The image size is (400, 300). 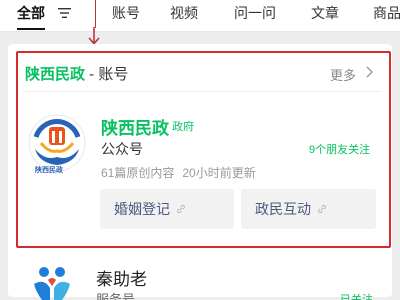 What do you see at coordinates (135, 126) in the screenshot?
I see `account-name: 陕西民政` at bounding box center [135, 126].